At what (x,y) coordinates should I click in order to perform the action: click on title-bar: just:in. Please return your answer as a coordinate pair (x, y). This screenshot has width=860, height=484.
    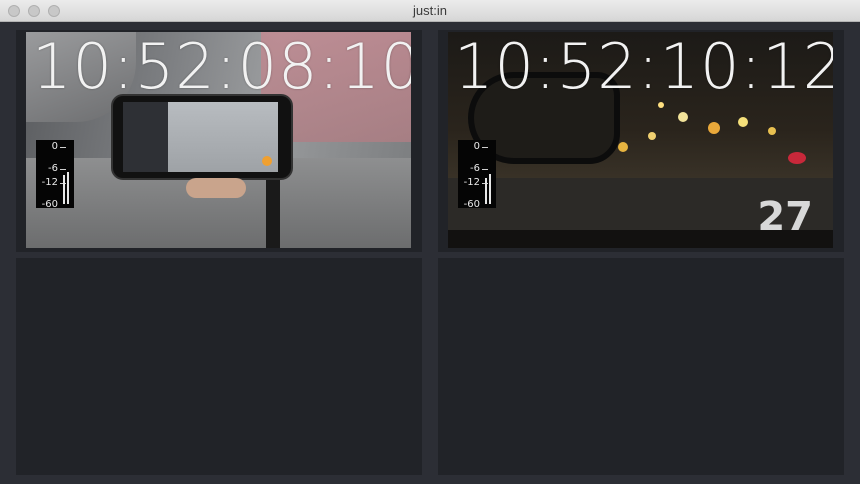
    Looking at the image, I should click on (430, 11).